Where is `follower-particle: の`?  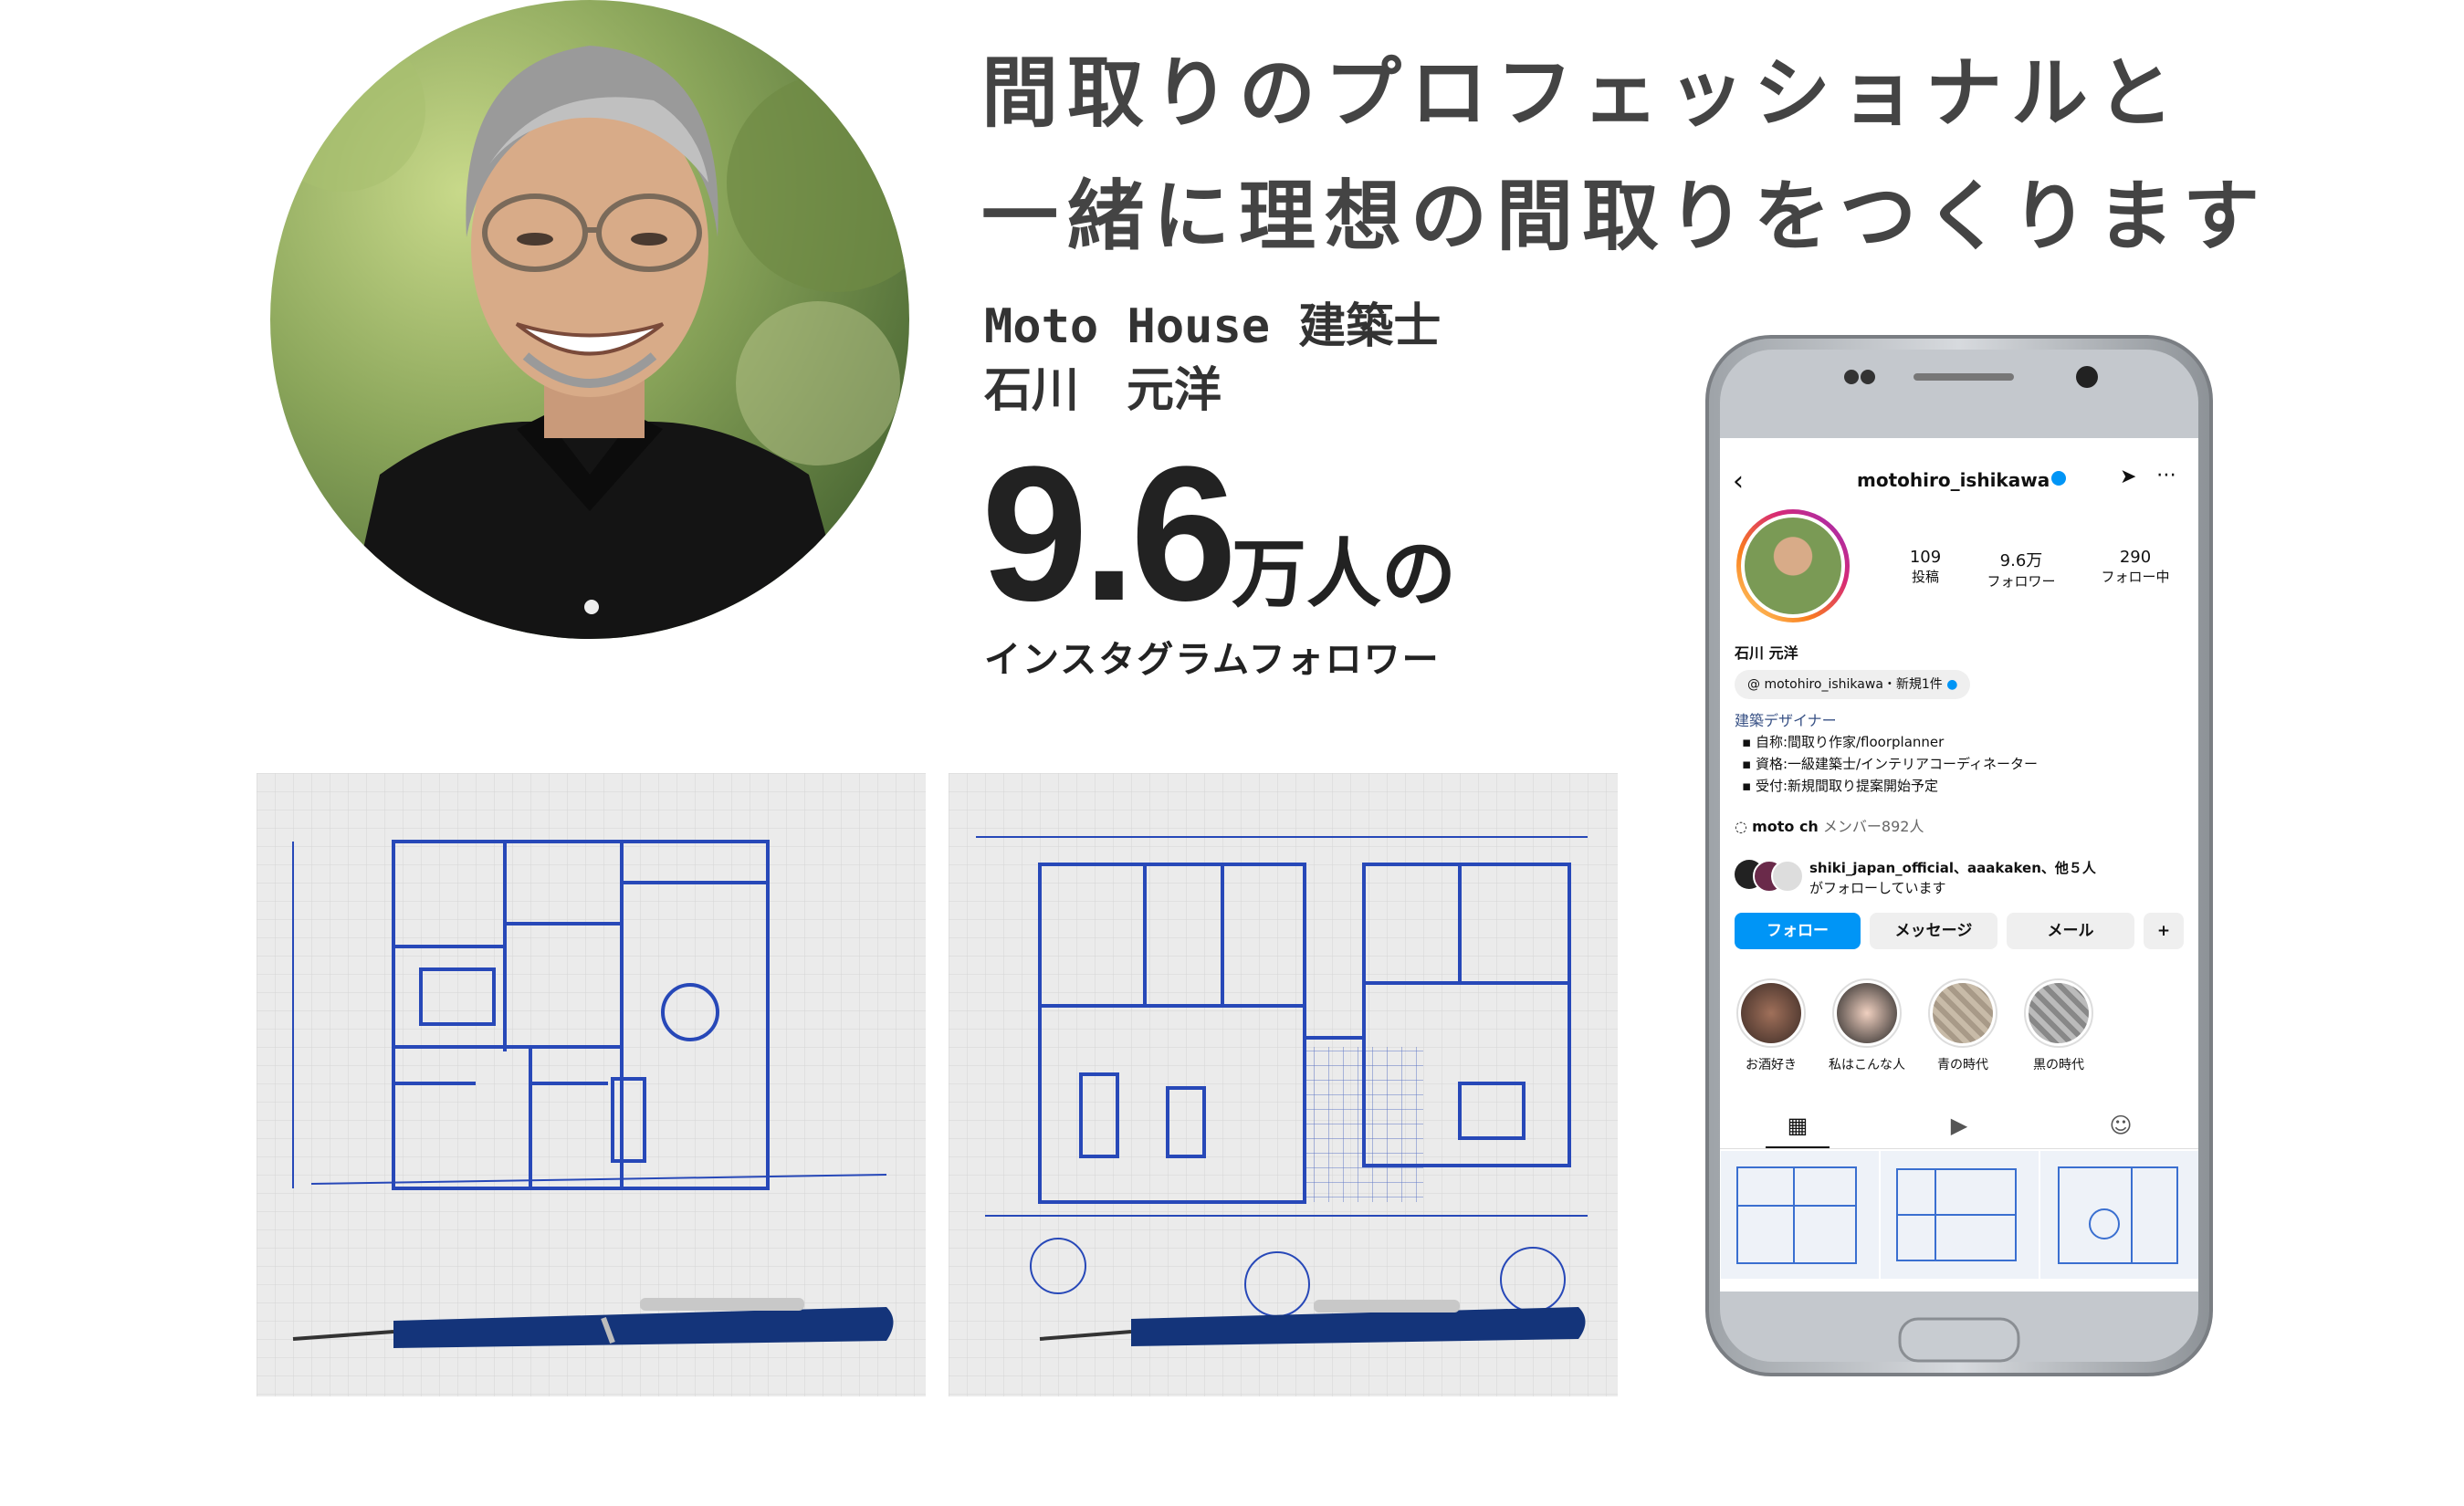
follower-particle: の is located at coordinates (1418, 574).